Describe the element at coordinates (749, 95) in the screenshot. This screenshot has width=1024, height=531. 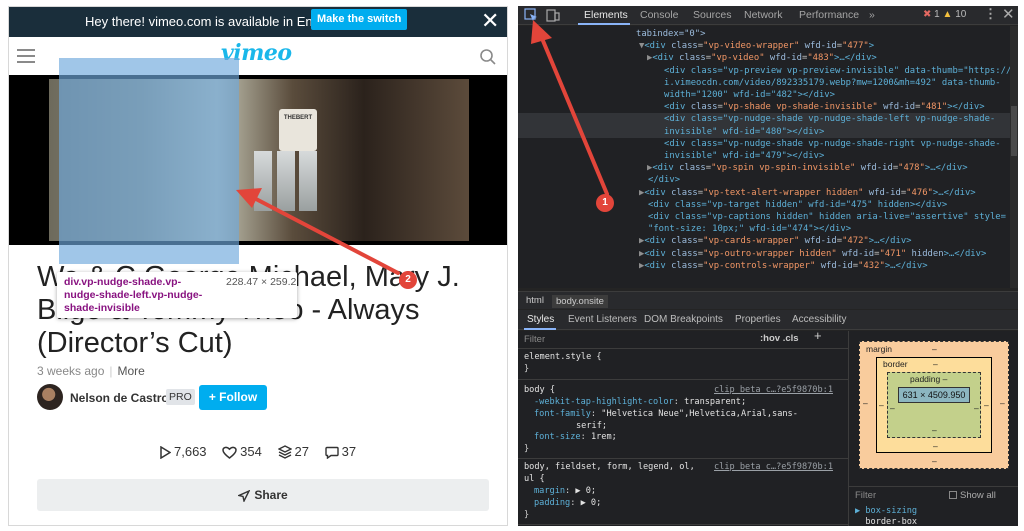
I see `dom-node-line: width="1200" wfd-id="482"></div>` at that location.